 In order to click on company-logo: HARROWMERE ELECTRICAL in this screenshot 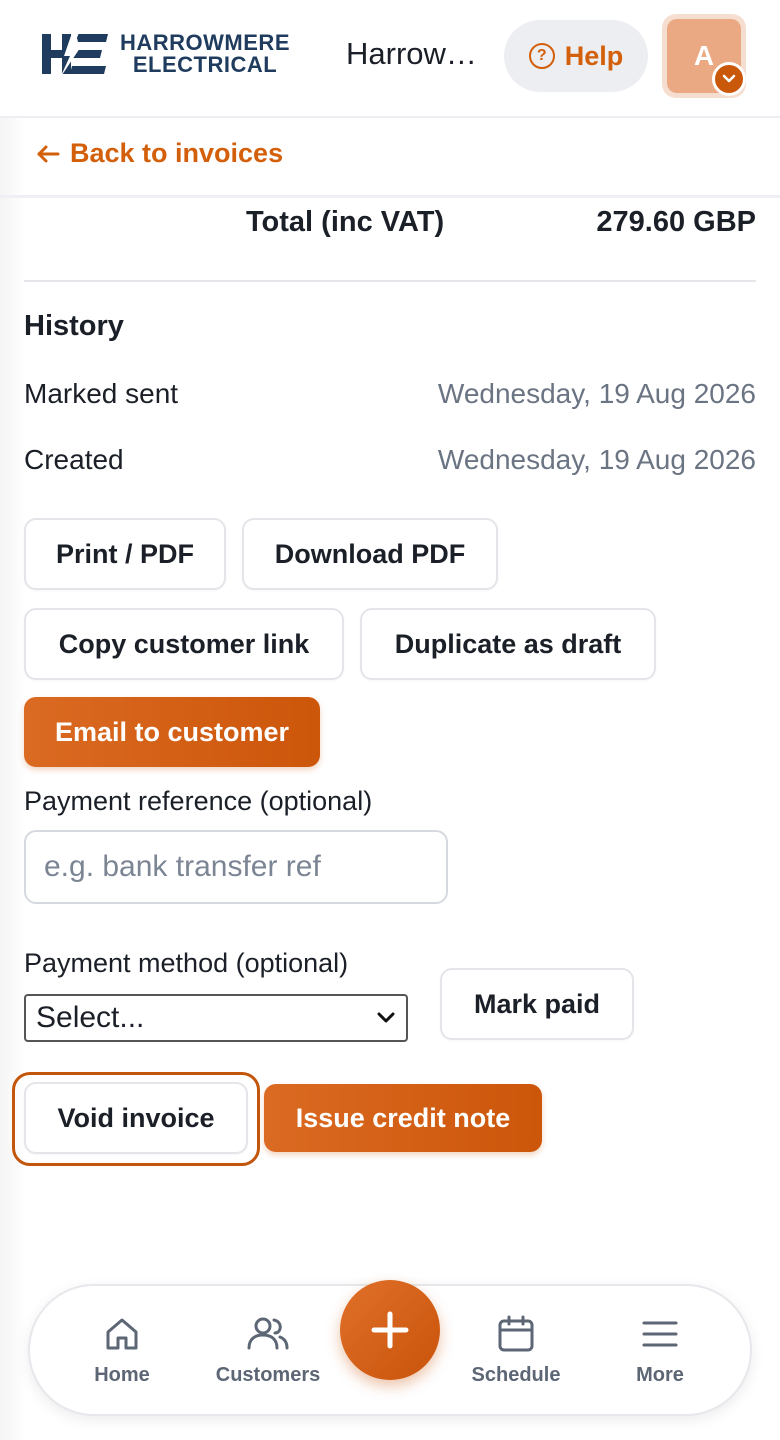, I will do `click(165, 54)`.